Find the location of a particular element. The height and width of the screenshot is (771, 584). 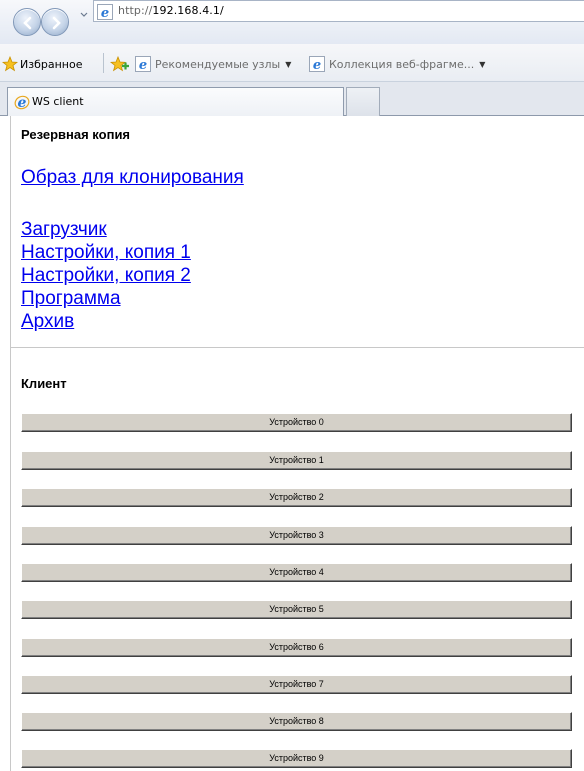

device-0-button: Устройство 0 is located at coordinates (296, 422).